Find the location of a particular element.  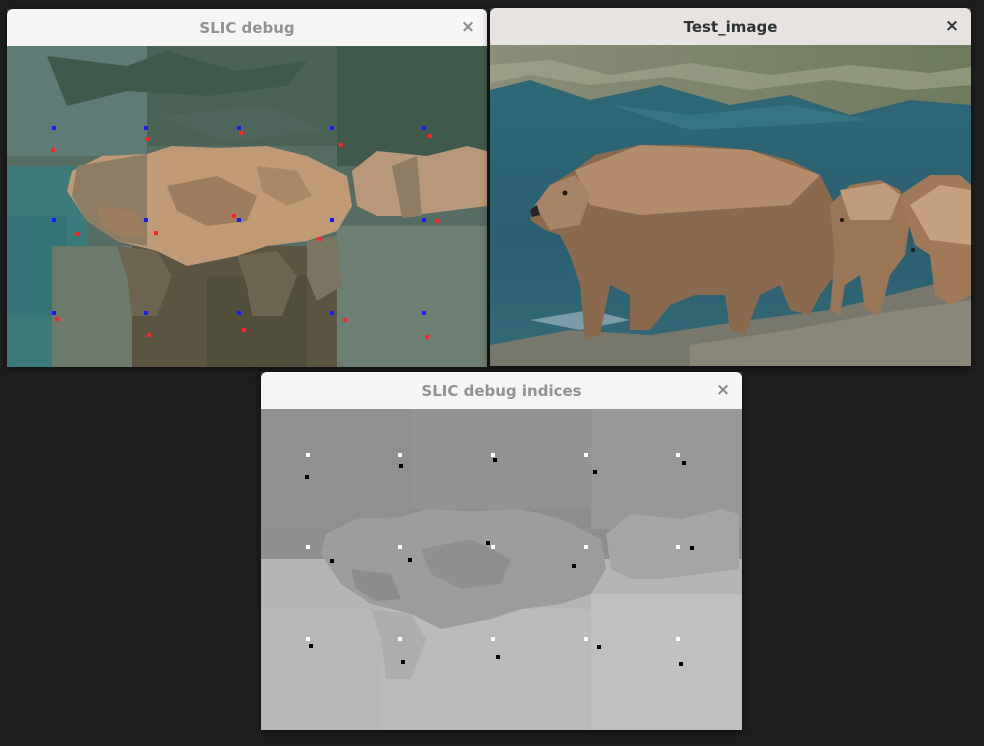

window-title: Test_image is located at coordinates (730, 26).